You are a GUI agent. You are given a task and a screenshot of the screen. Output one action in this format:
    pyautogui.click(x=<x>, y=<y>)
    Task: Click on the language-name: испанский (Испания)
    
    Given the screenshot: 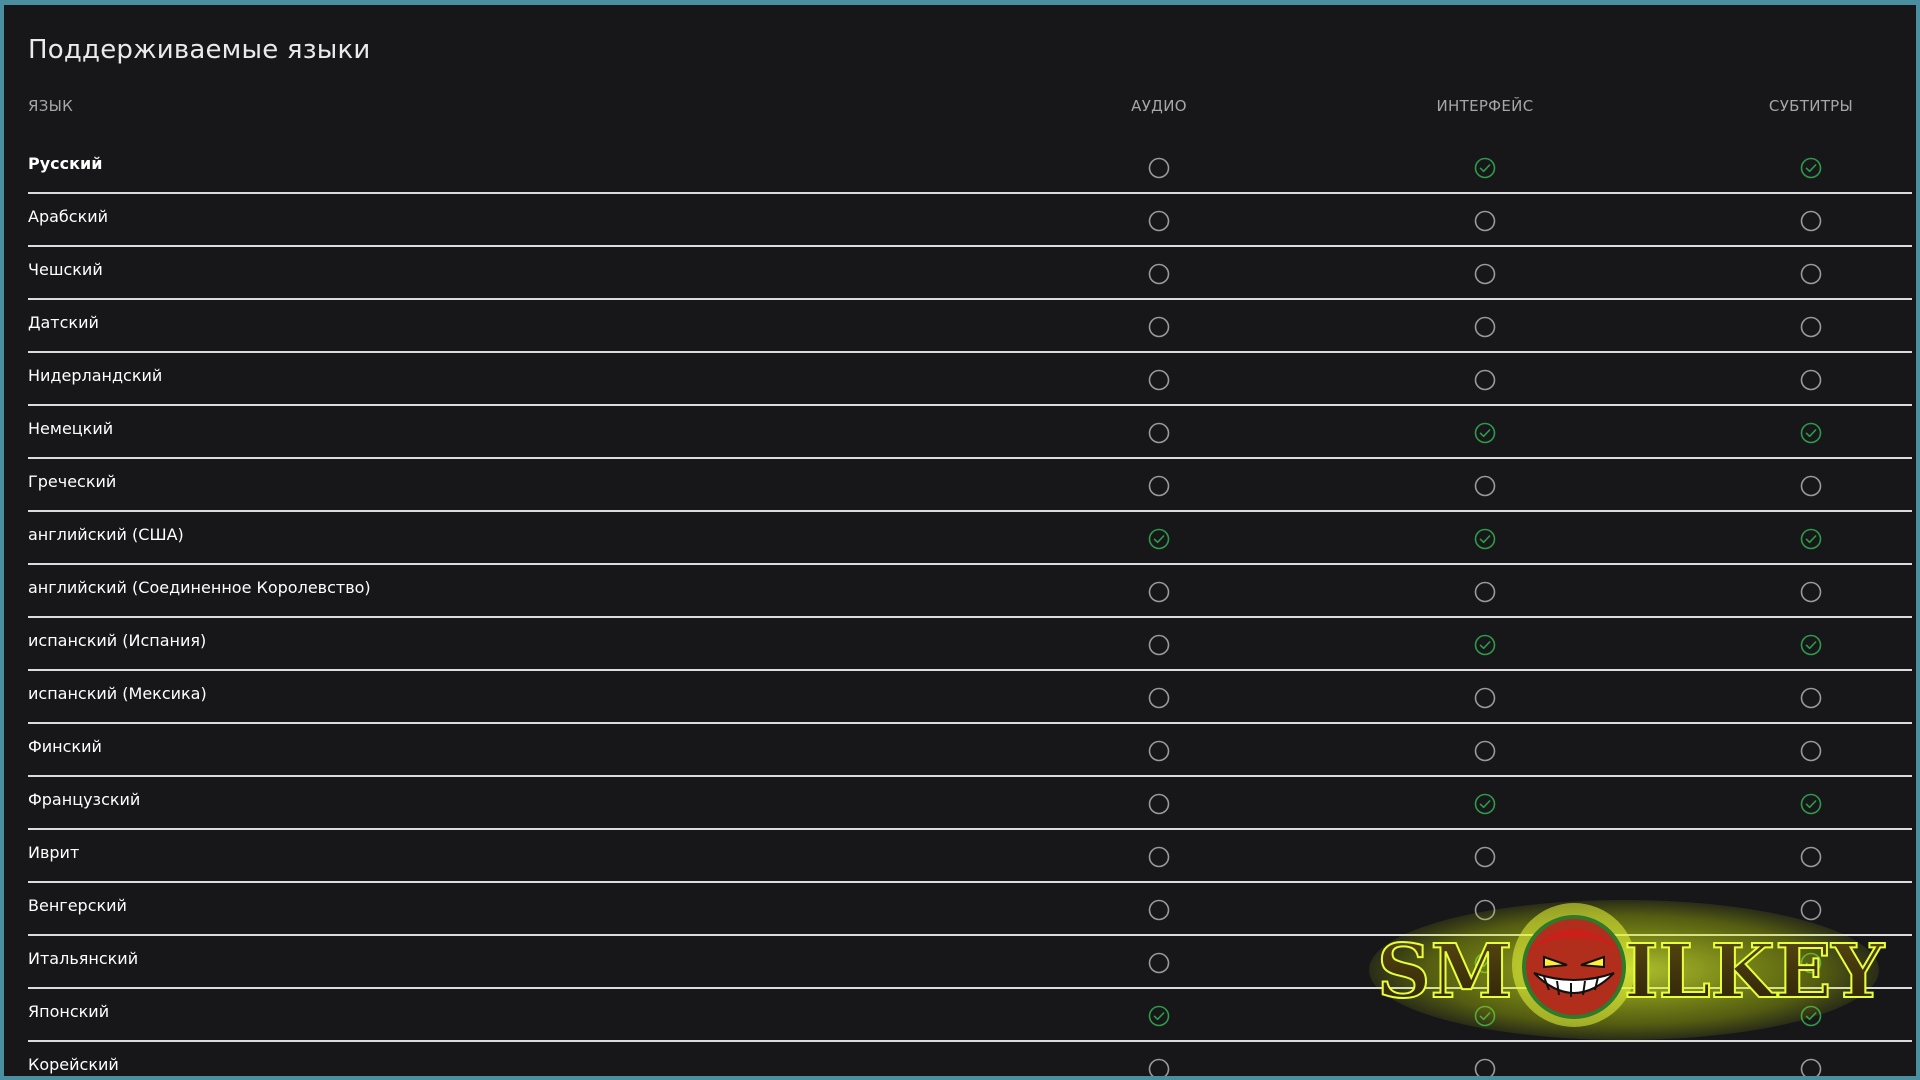 What is the action you would take?
    pyautogui.click(x=117, y=640)
    